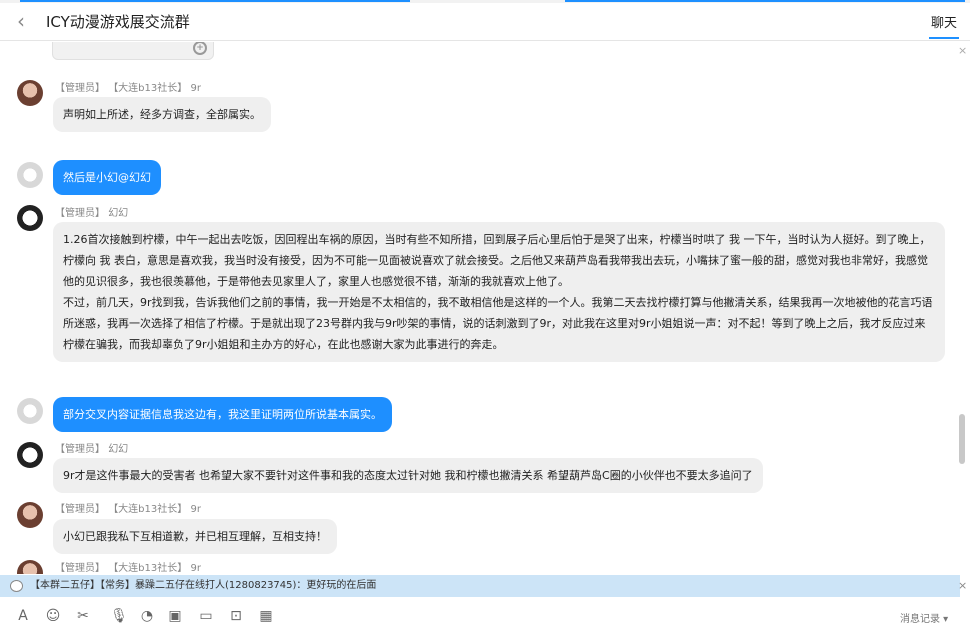  I want to click on font-icon: A, so click(23, 616).